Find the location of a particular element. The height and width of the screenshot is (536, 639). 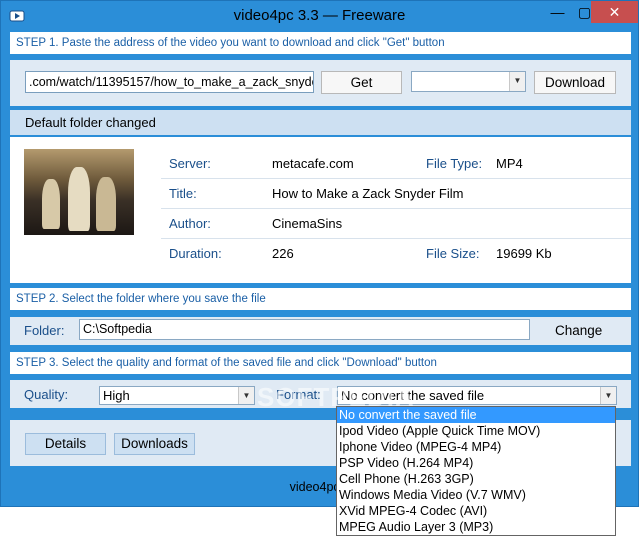

author-label: Author: is located at coordinates (190, 223).